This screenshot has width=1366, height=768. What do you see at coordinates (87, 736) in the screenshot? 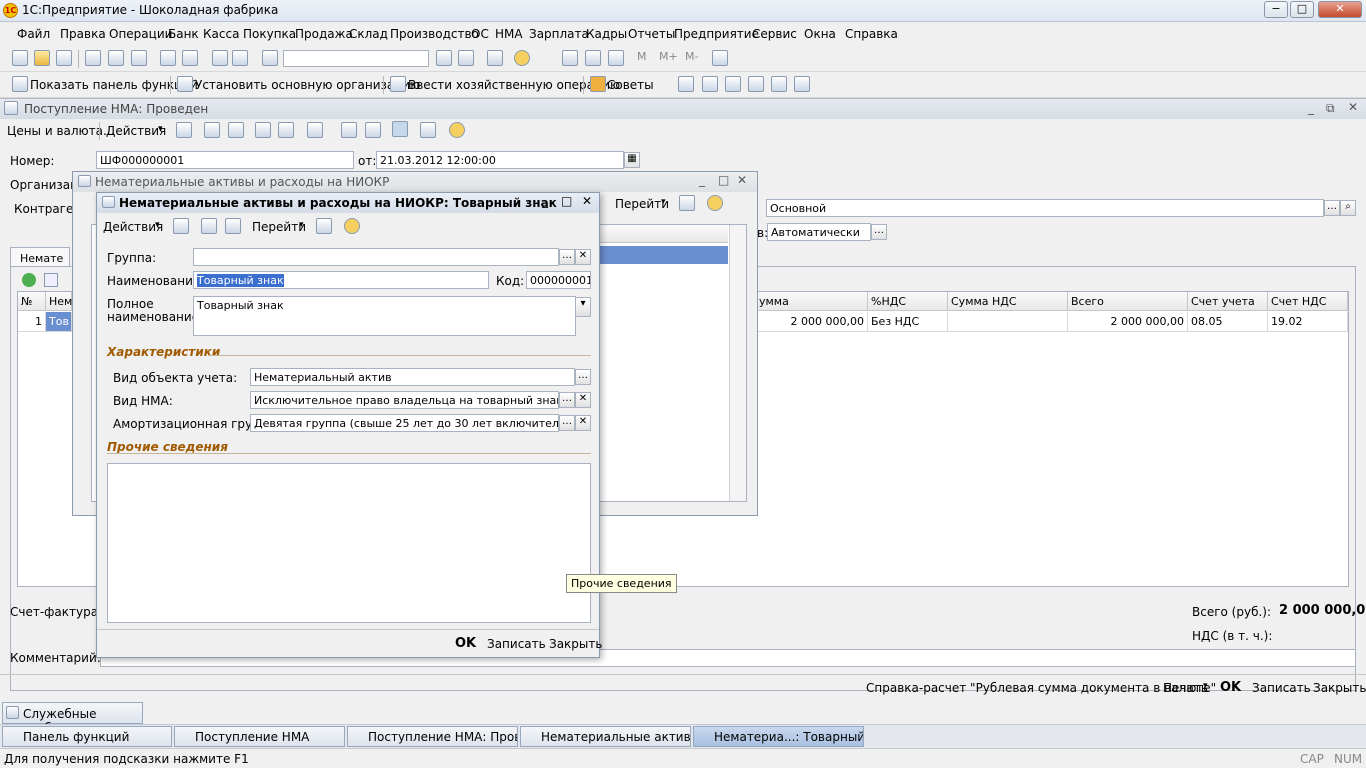
I see `task-function-panel: Панель функций` at bounding box center [87, 736].